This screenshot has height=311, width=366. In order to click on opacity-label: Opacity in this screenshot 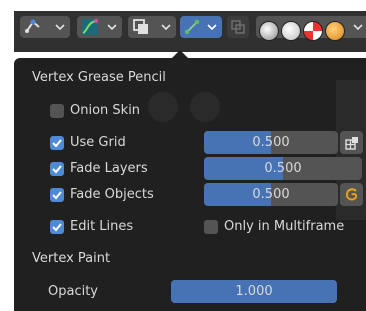, I will do `click(73, 291)`.